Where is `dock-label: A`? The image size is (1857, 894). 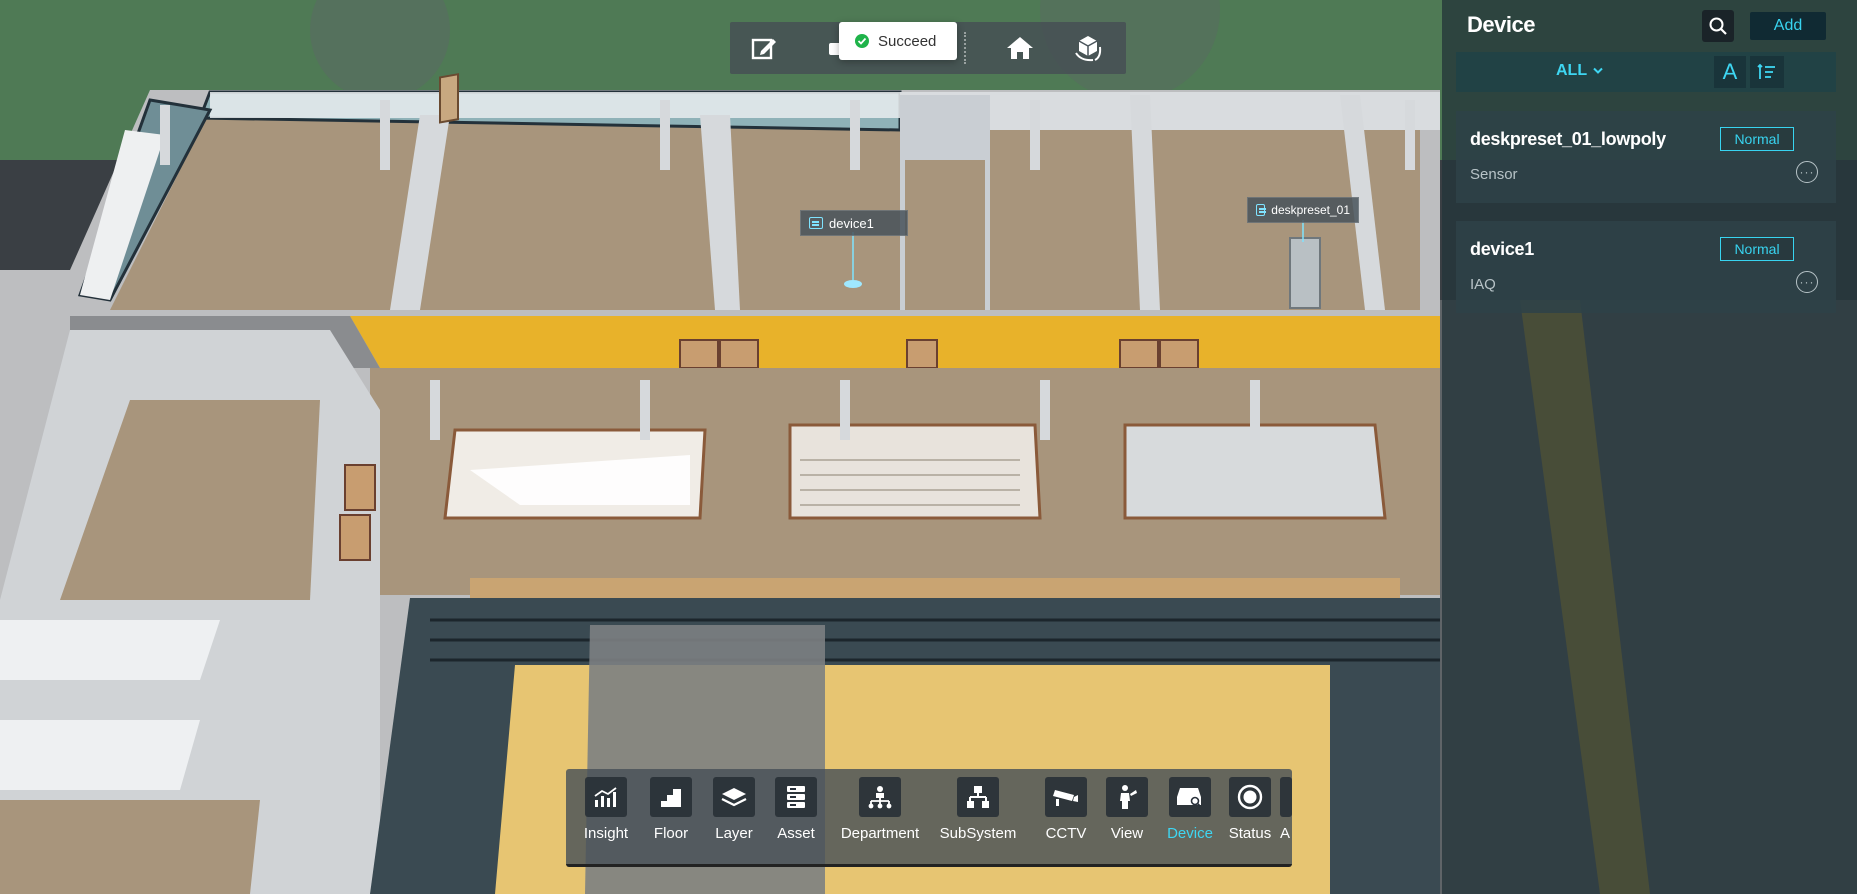
dock-label: A is located at coordinates (1285, 833).